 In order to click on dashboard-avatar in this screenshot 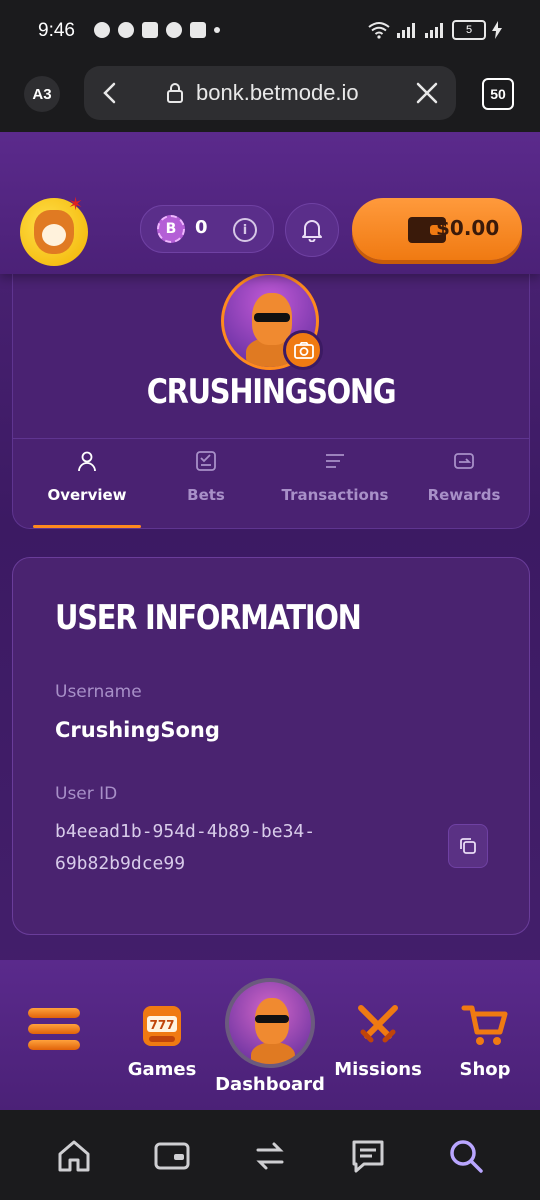, I will do `click(270, 1023)`.